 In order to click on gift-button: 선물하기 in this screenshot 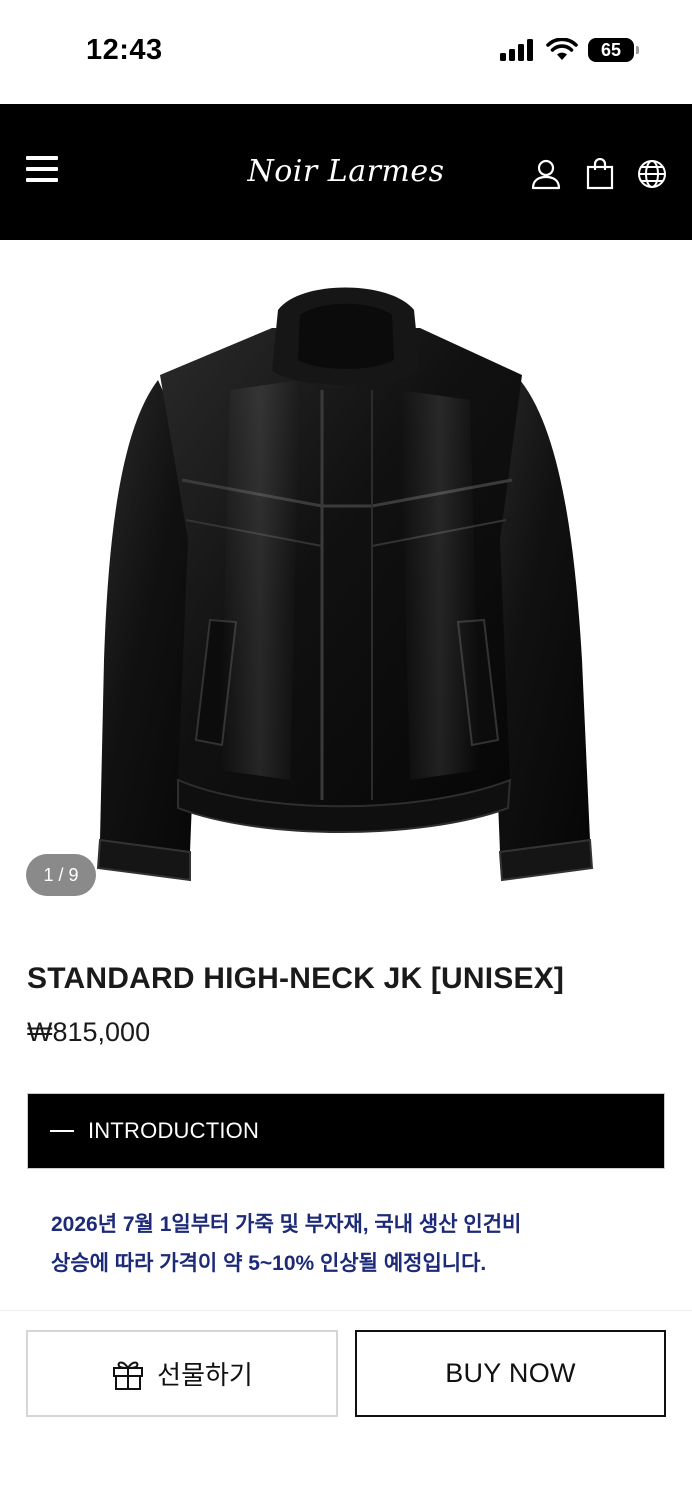, I will do `click(182, 1373)`.